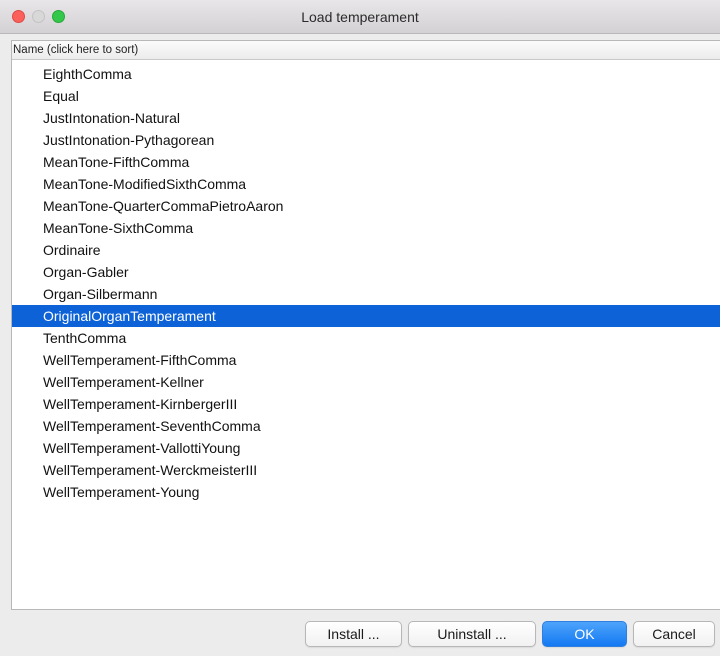 The image size is (720, 656). Describe the element at coordinates (366, 470) in the screenshot. I see `list-item: WellTemperament-WerckmeisterIII` at that location.